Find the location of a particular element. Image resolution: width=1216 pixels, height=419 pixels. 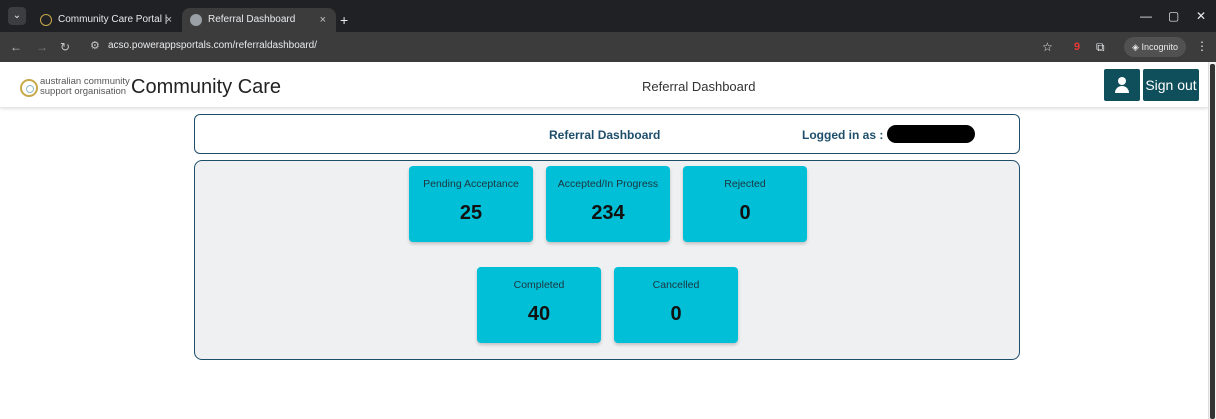

card-accepted-in-progress: Accepted/In Progress 234 is located at coordinates (608, 204).